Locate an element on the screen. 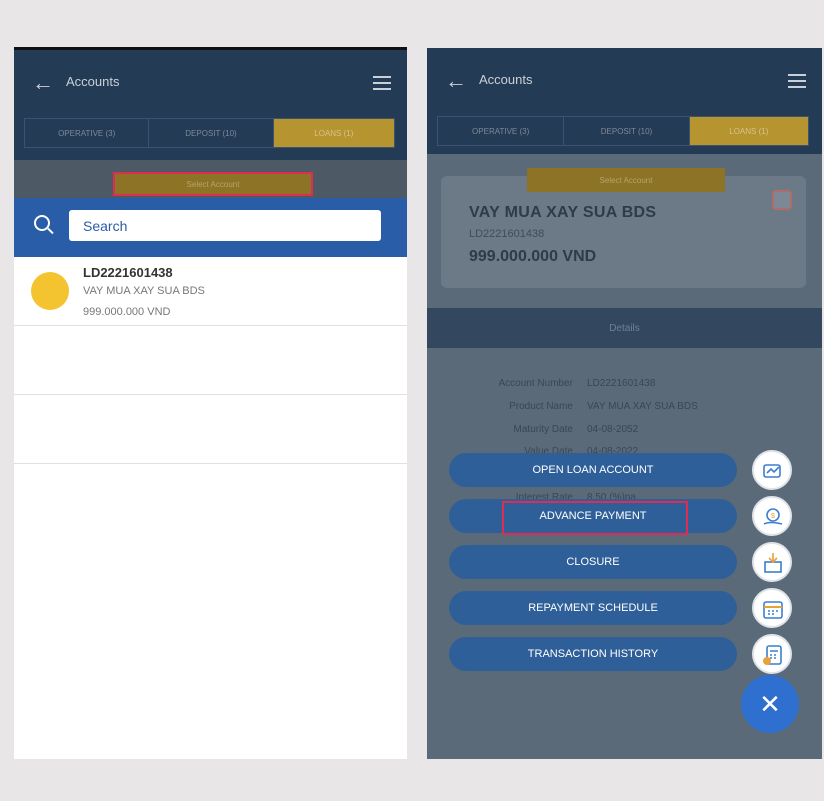  select-account-button: Select Account is located at coordinates (626, 180).